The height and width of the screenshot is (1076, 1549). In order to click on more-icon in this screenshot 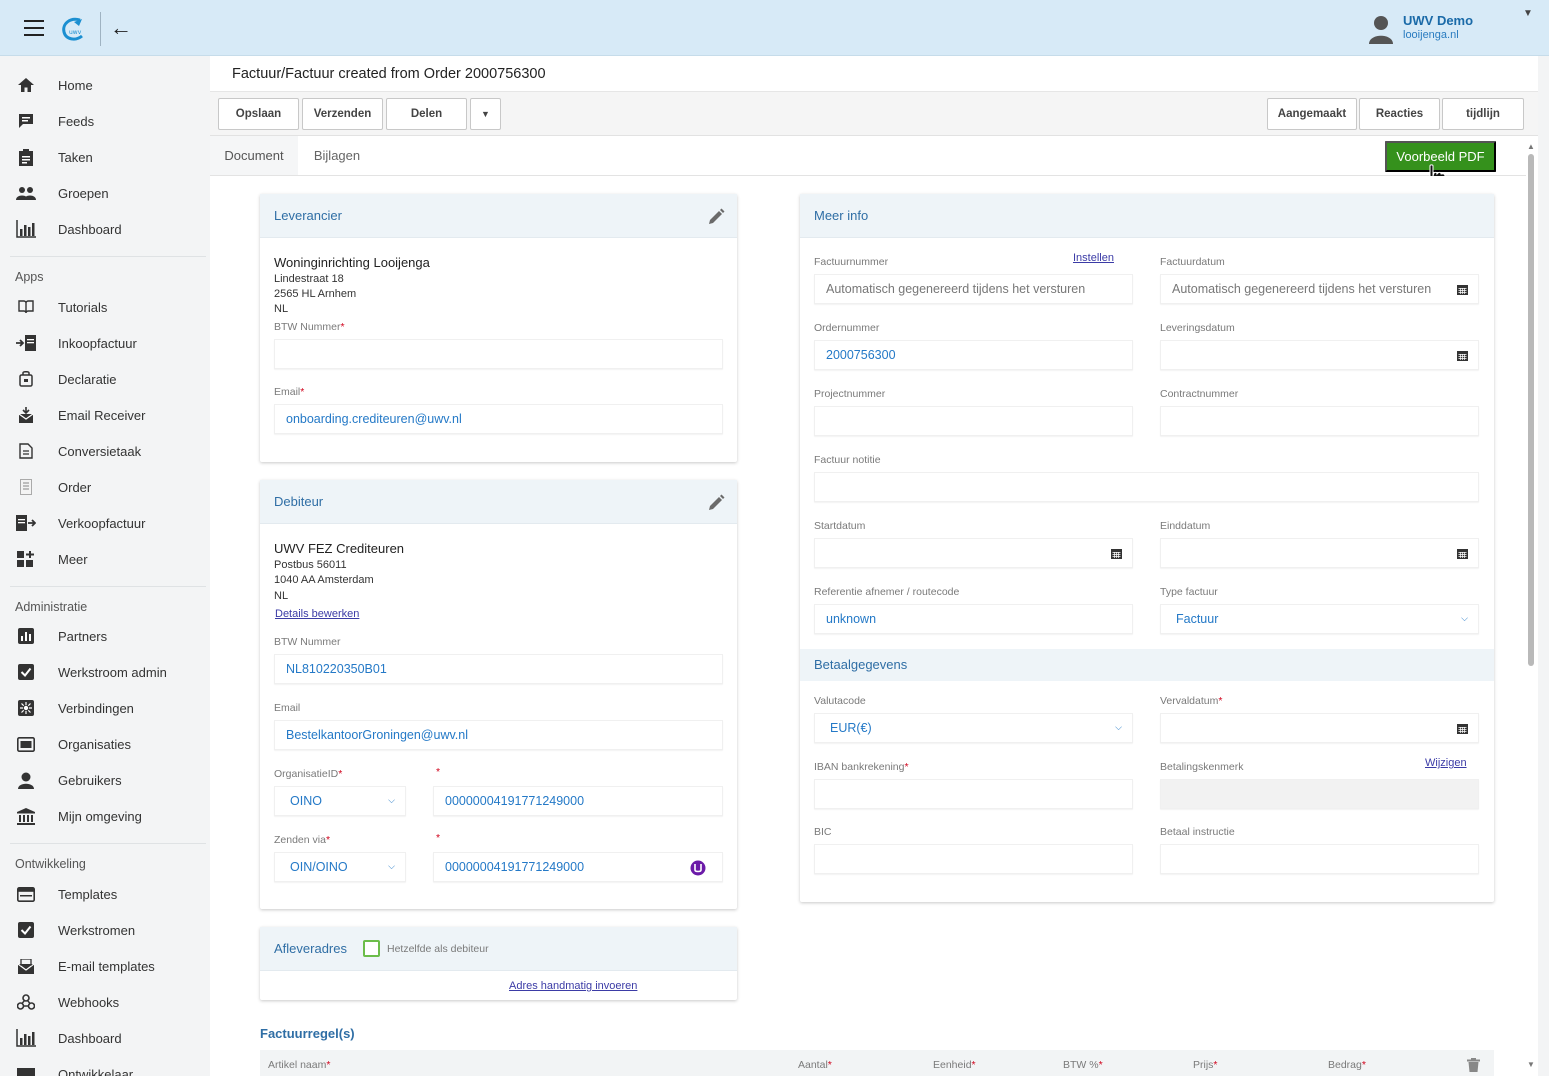, I will do `click(26, 559)`.